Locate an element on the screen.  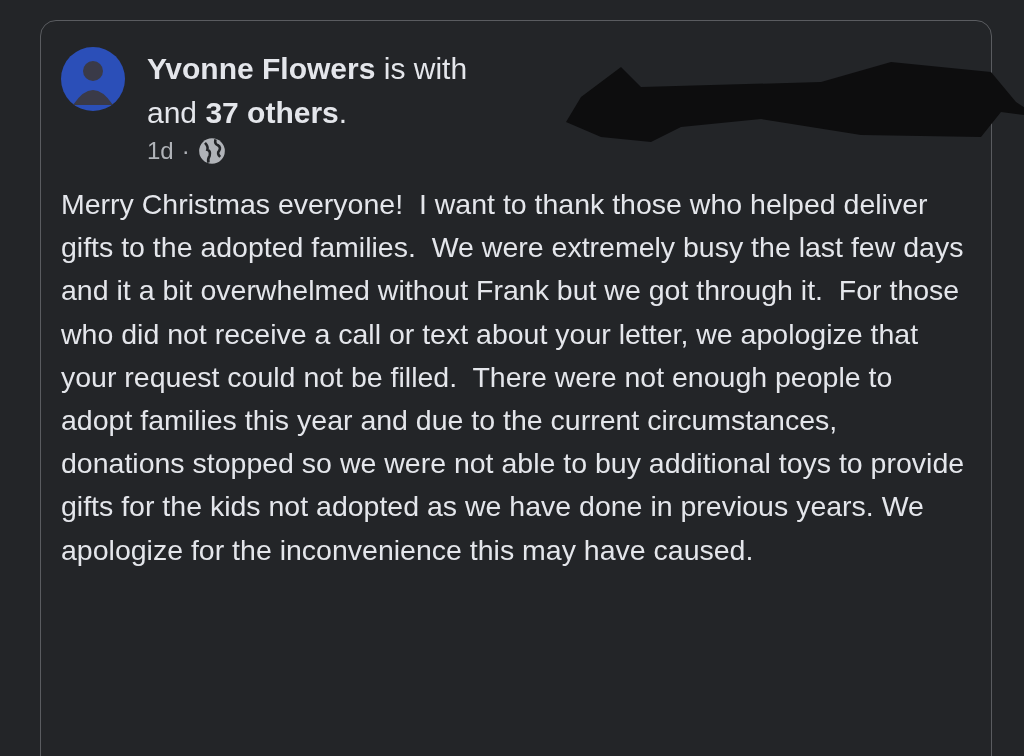
post-headline: and 37 others. is located at coordinates (248, 113).